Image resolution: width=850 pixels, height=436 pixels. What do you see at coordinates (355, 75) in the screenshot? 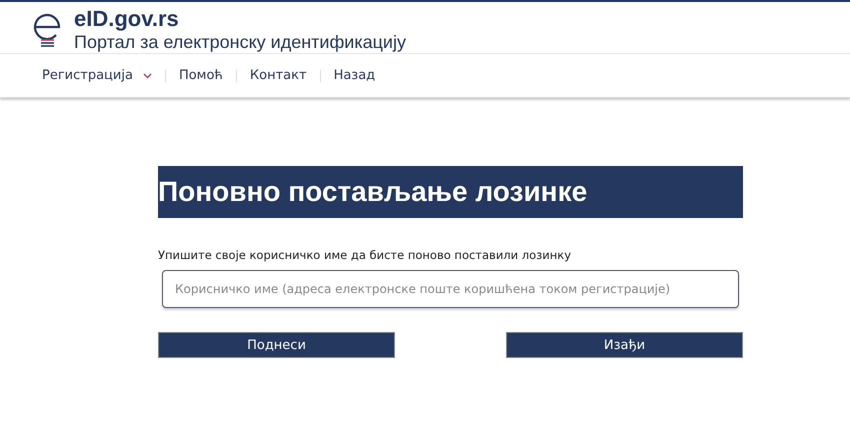
I see `nav-link: Назад` at bounding box center [355, 75].